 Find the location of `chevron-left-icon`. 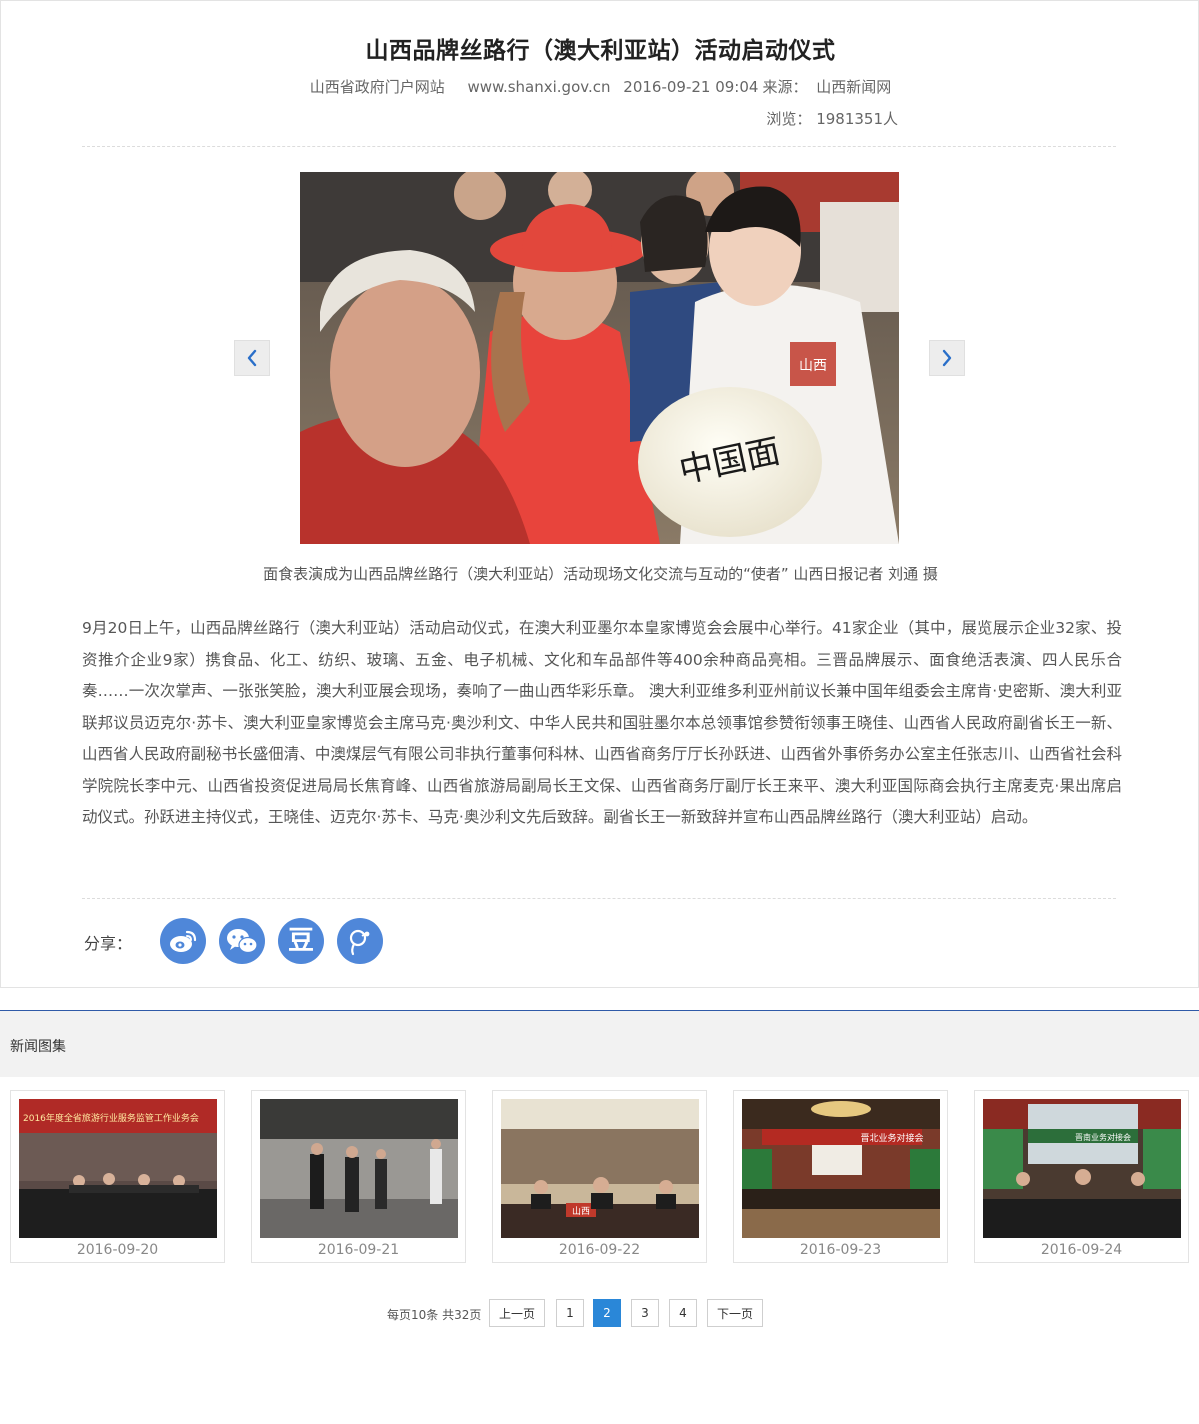

chevron-left-icon is located at coordinates (252, 358).